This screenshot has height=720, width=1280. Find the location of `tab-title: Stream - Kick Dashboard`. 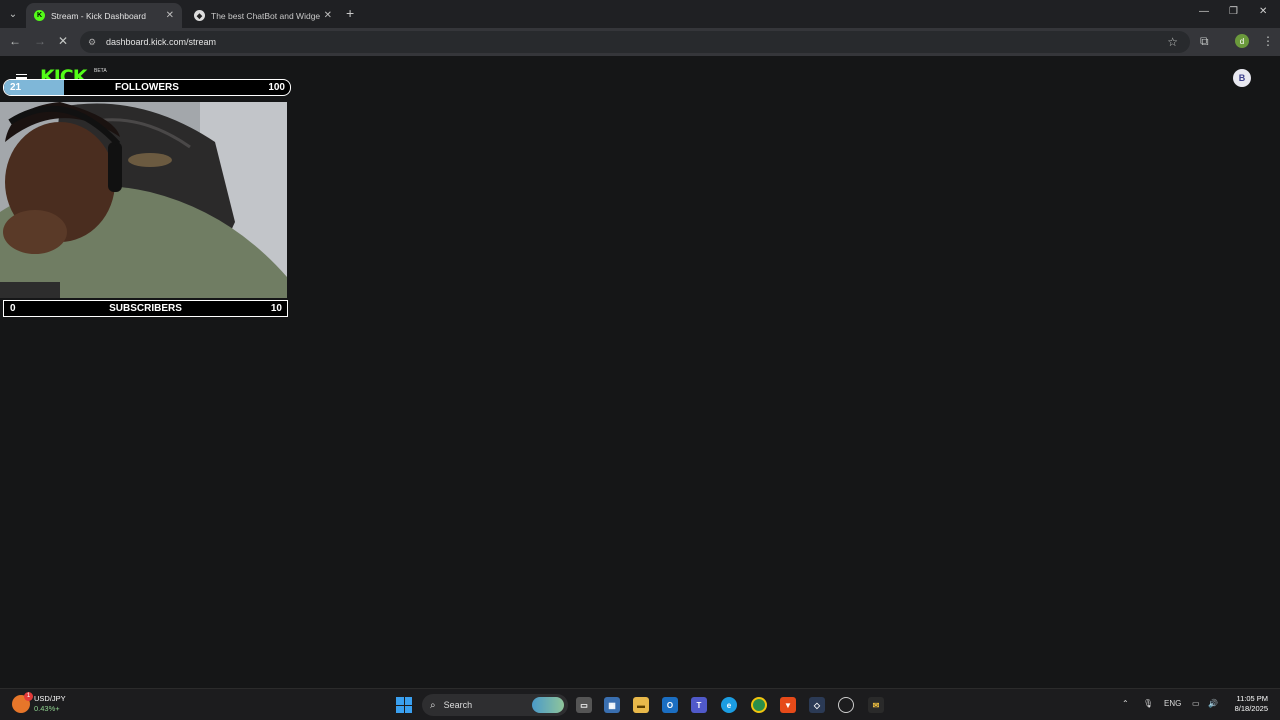

tab-title: Stream - Kick Dashboard is located at coordinates (98, 15).